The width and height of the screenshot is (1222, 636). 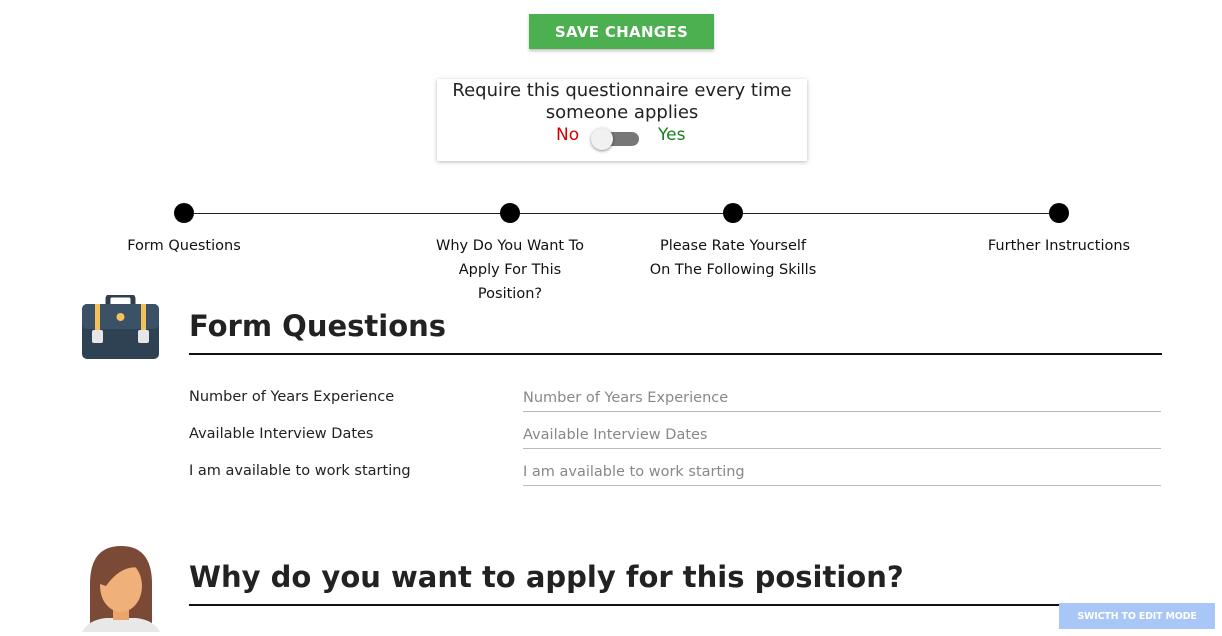 What do you see at coordinates (621, 213) in the screenshot?
I see `stepper-line` at bounding box center [621, 213].